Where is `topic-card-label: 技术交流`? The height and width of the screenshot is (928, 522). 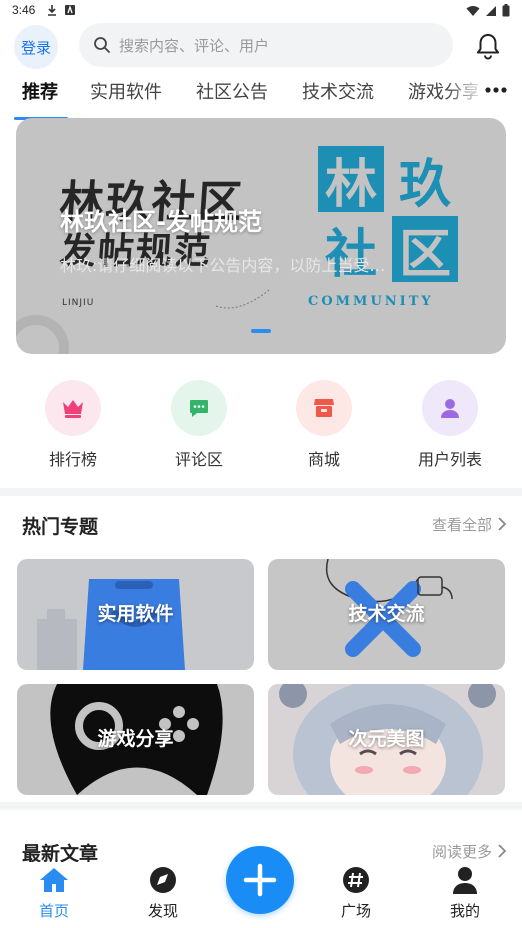
topic-card-label: 技术交流 is located at coordinates (386, 614).